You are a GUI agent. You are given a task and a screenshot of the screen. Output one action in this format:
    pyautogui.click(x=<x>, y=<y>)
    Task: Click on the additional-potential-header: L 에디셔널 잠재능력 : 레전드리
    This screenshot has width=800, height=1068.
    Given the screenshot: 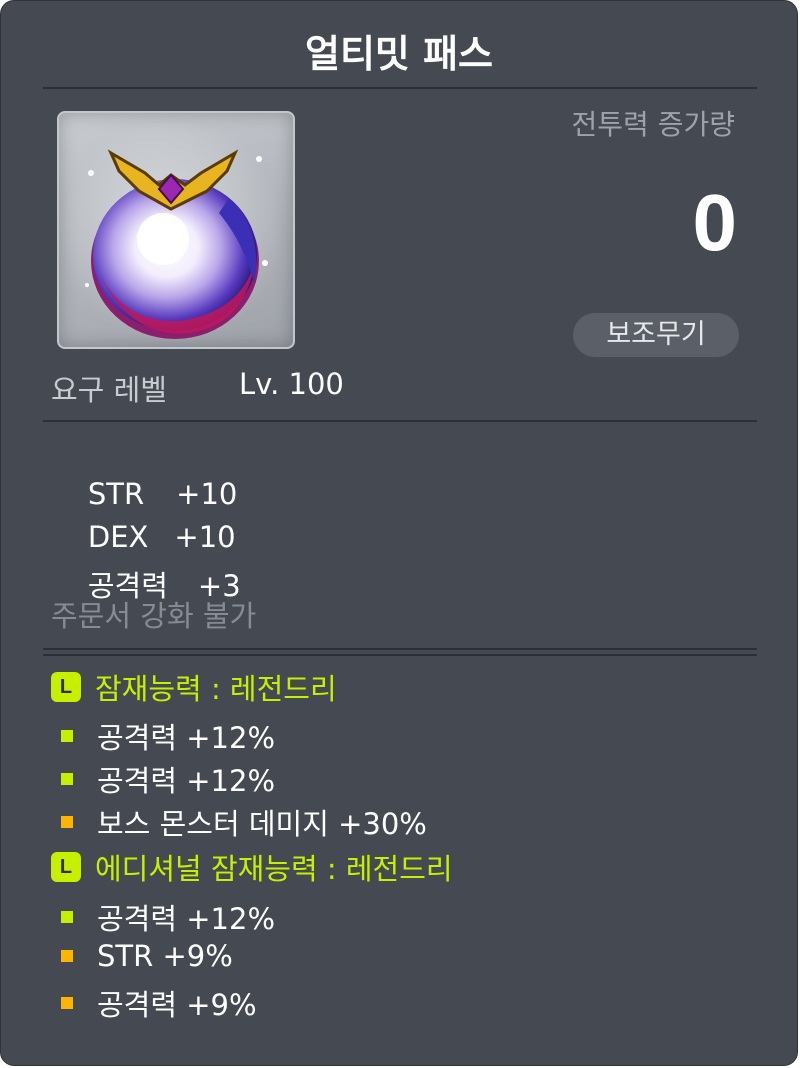 What is the action you would take?
    pyautogui.click(x=252, y=868)
    